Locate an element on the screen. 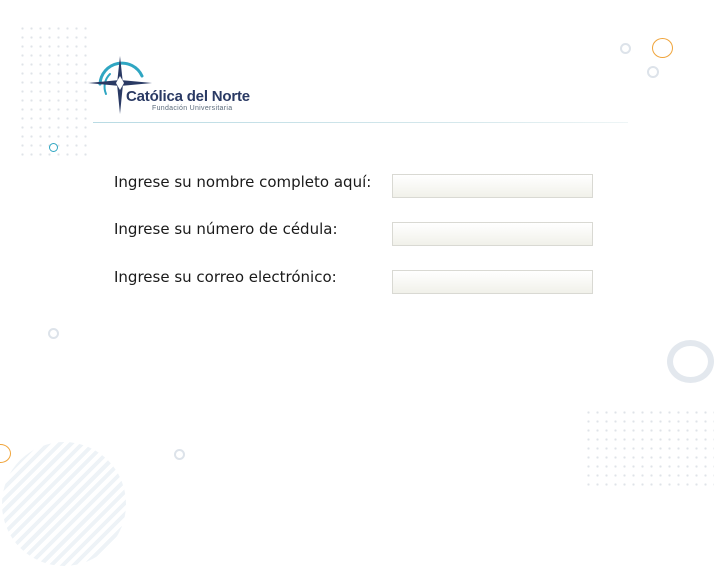  orange-ring-top-right is located at coordinates (662, 48).